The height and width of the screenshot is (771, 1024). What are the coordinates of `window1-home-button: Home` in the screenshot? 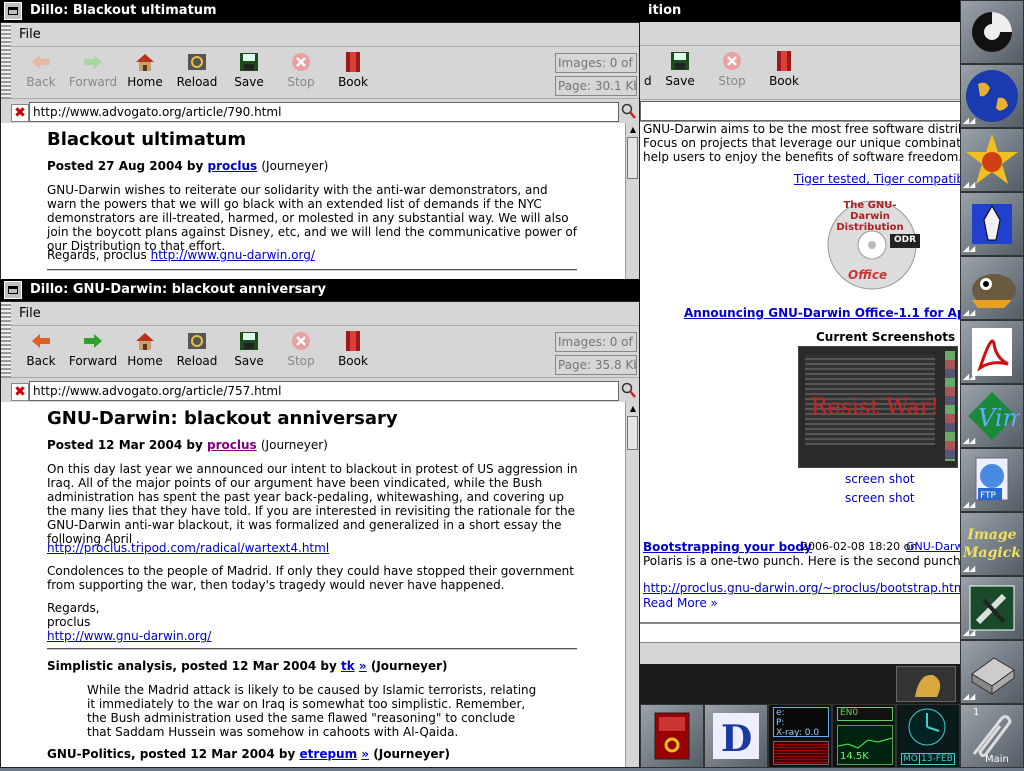 It's located at (145, 72).